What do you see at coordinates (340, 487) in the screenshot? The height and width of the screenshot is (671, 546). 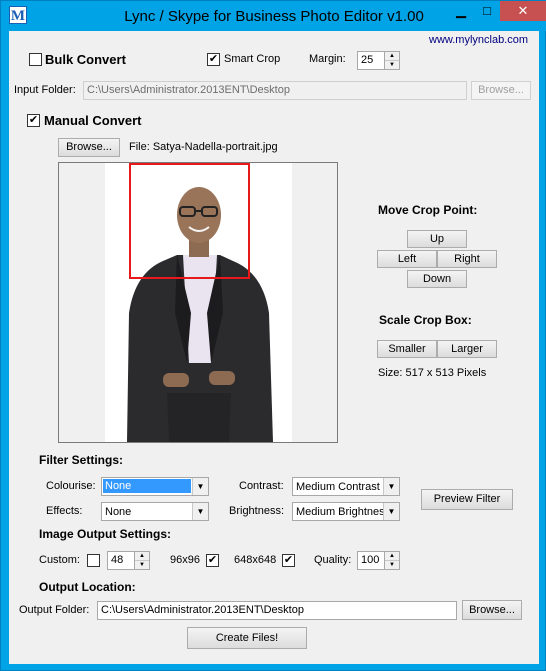 I see `contrast-value: Medium Contrast E` at bounding box center [340, 487].